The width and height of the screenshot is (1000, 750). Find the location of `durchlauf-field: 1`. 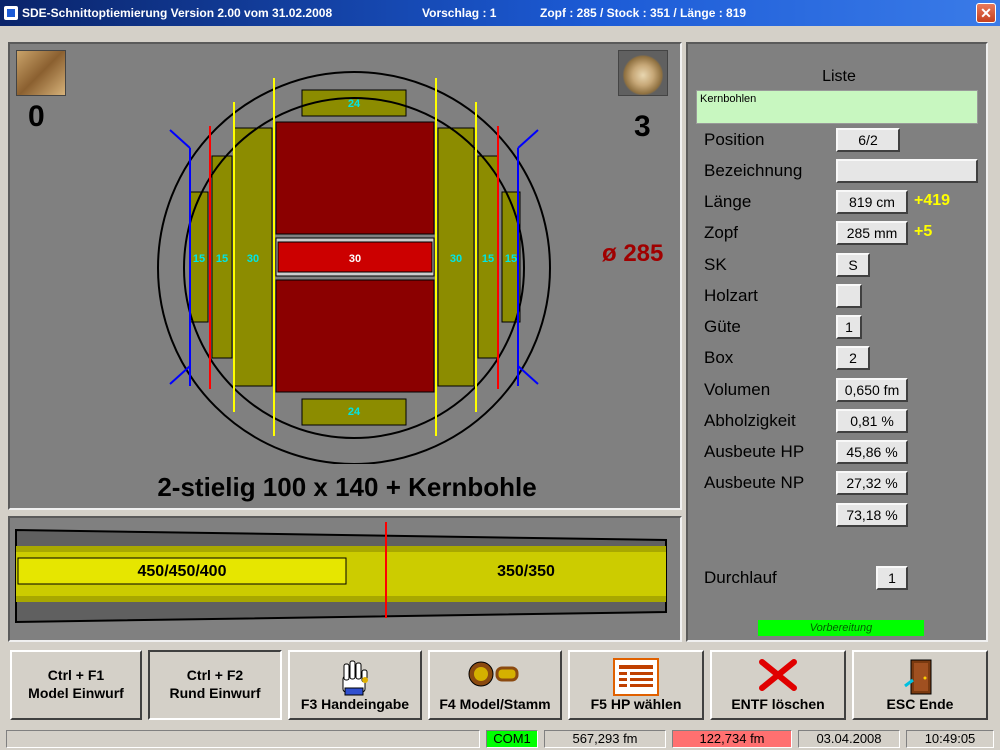

durchlauf-field: 1 is located at coordinates (892, 578).